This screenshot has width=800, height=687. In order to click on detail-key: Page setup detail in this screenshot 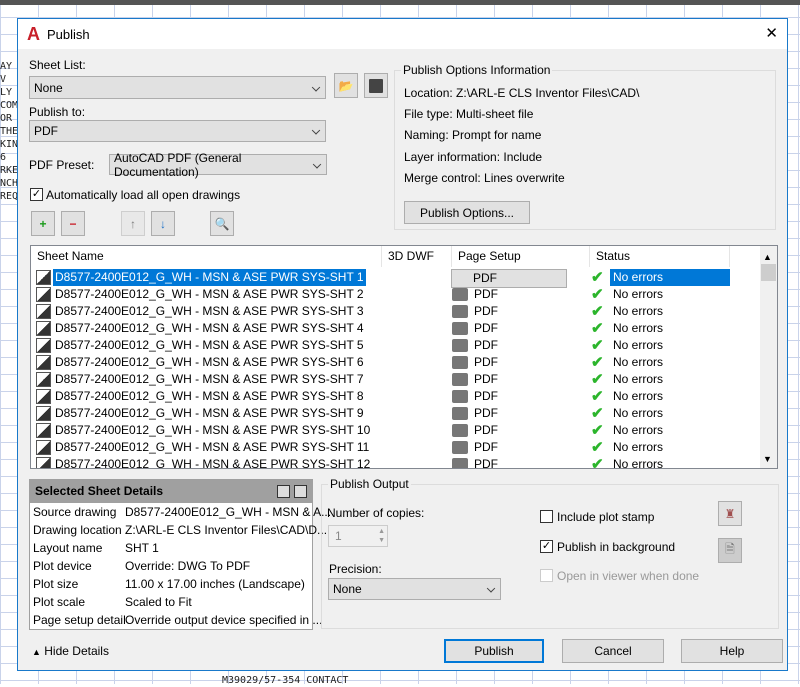, I will do `click(79, 620)`.